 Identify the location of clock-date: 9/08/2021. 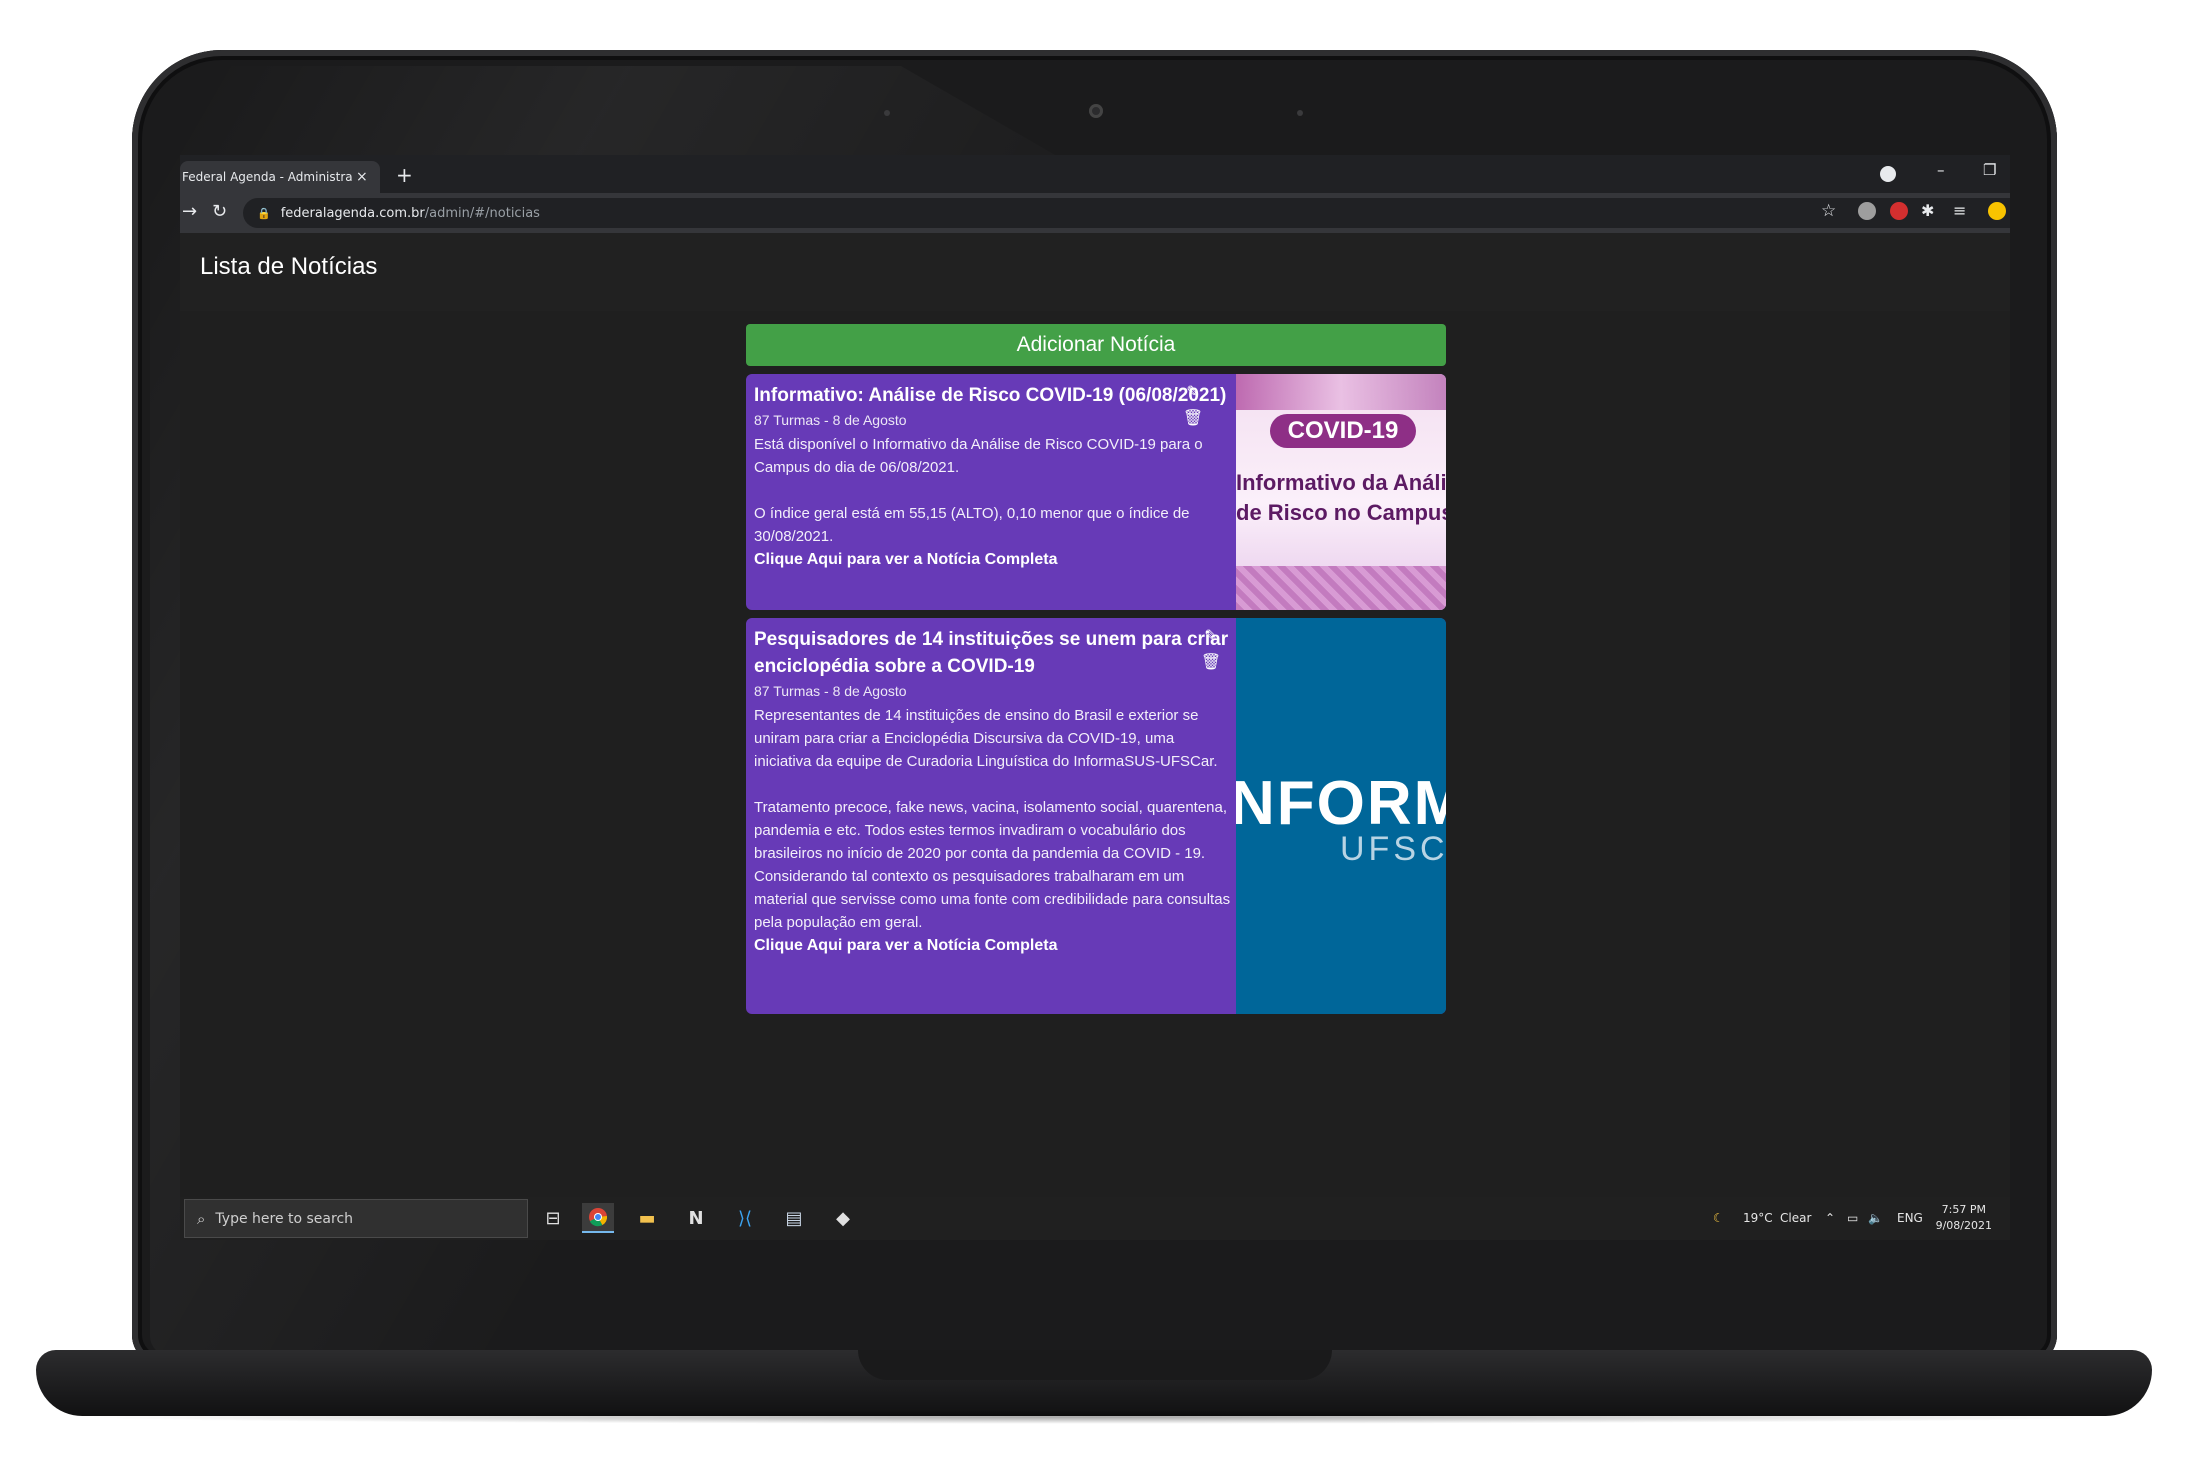
(1963, 1225).